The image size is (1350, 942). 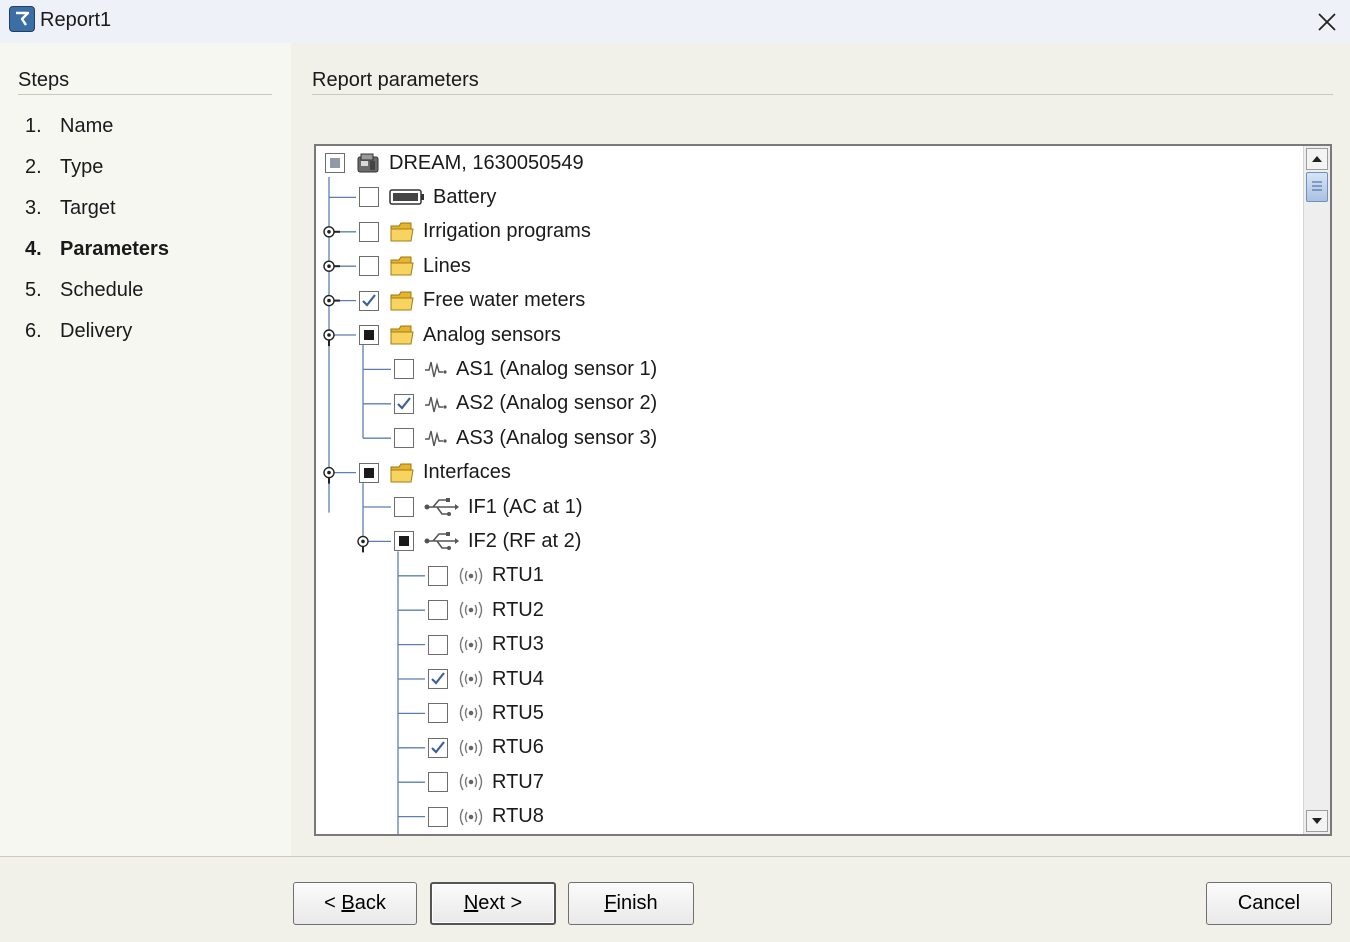 I want to click on finish-button: Finish, so click(x=631, y=903).